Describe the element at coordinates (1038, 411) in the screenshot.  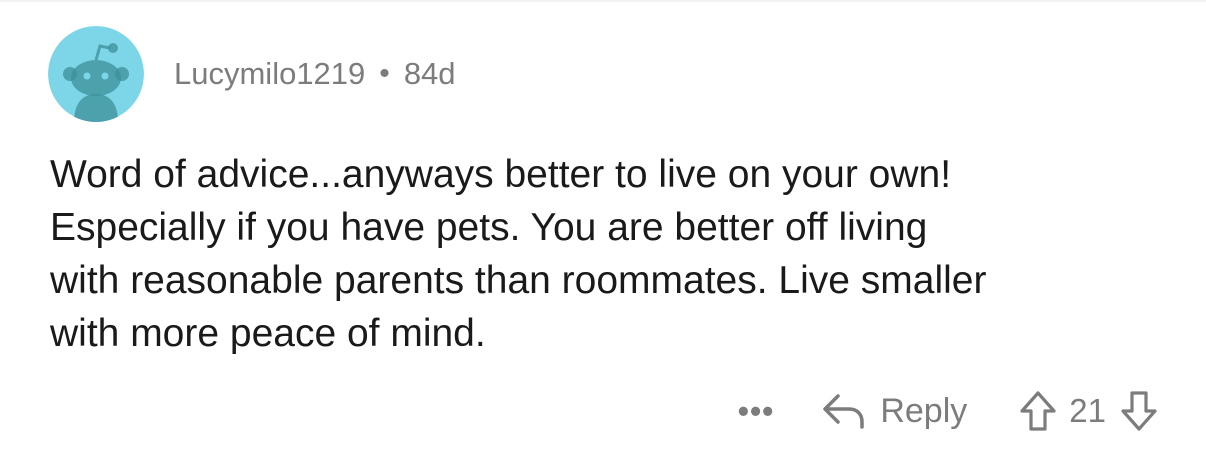
I see `upvote-arrow-icon` at that location.